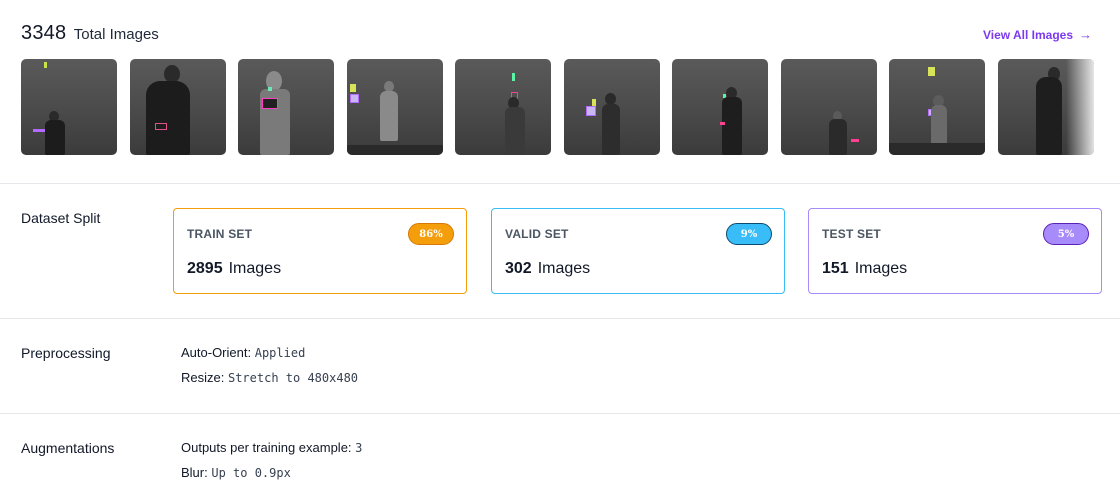 The width and height of the screenshot is (1120, 490). Describe the element at coordinates (1085, 34) in the screenshot. I see `arrow-right-icon: →` at that location.